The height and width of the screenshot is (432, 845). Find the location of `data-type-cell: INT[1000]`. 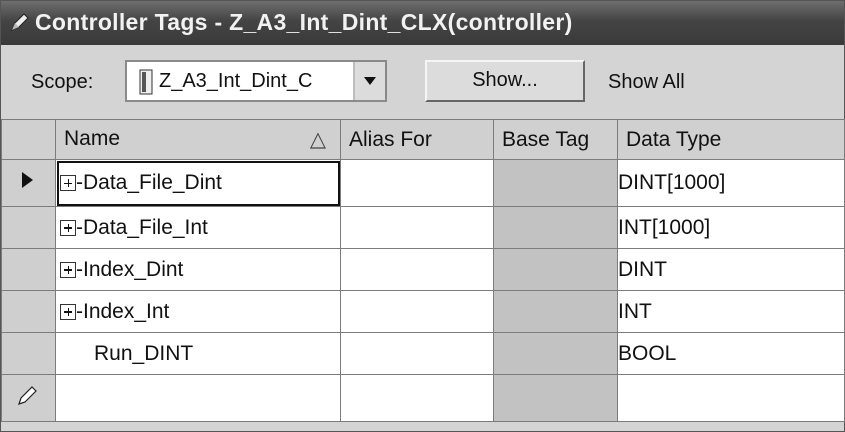

data-type-cell: INT[1000] is located at coordinates (731, 227).